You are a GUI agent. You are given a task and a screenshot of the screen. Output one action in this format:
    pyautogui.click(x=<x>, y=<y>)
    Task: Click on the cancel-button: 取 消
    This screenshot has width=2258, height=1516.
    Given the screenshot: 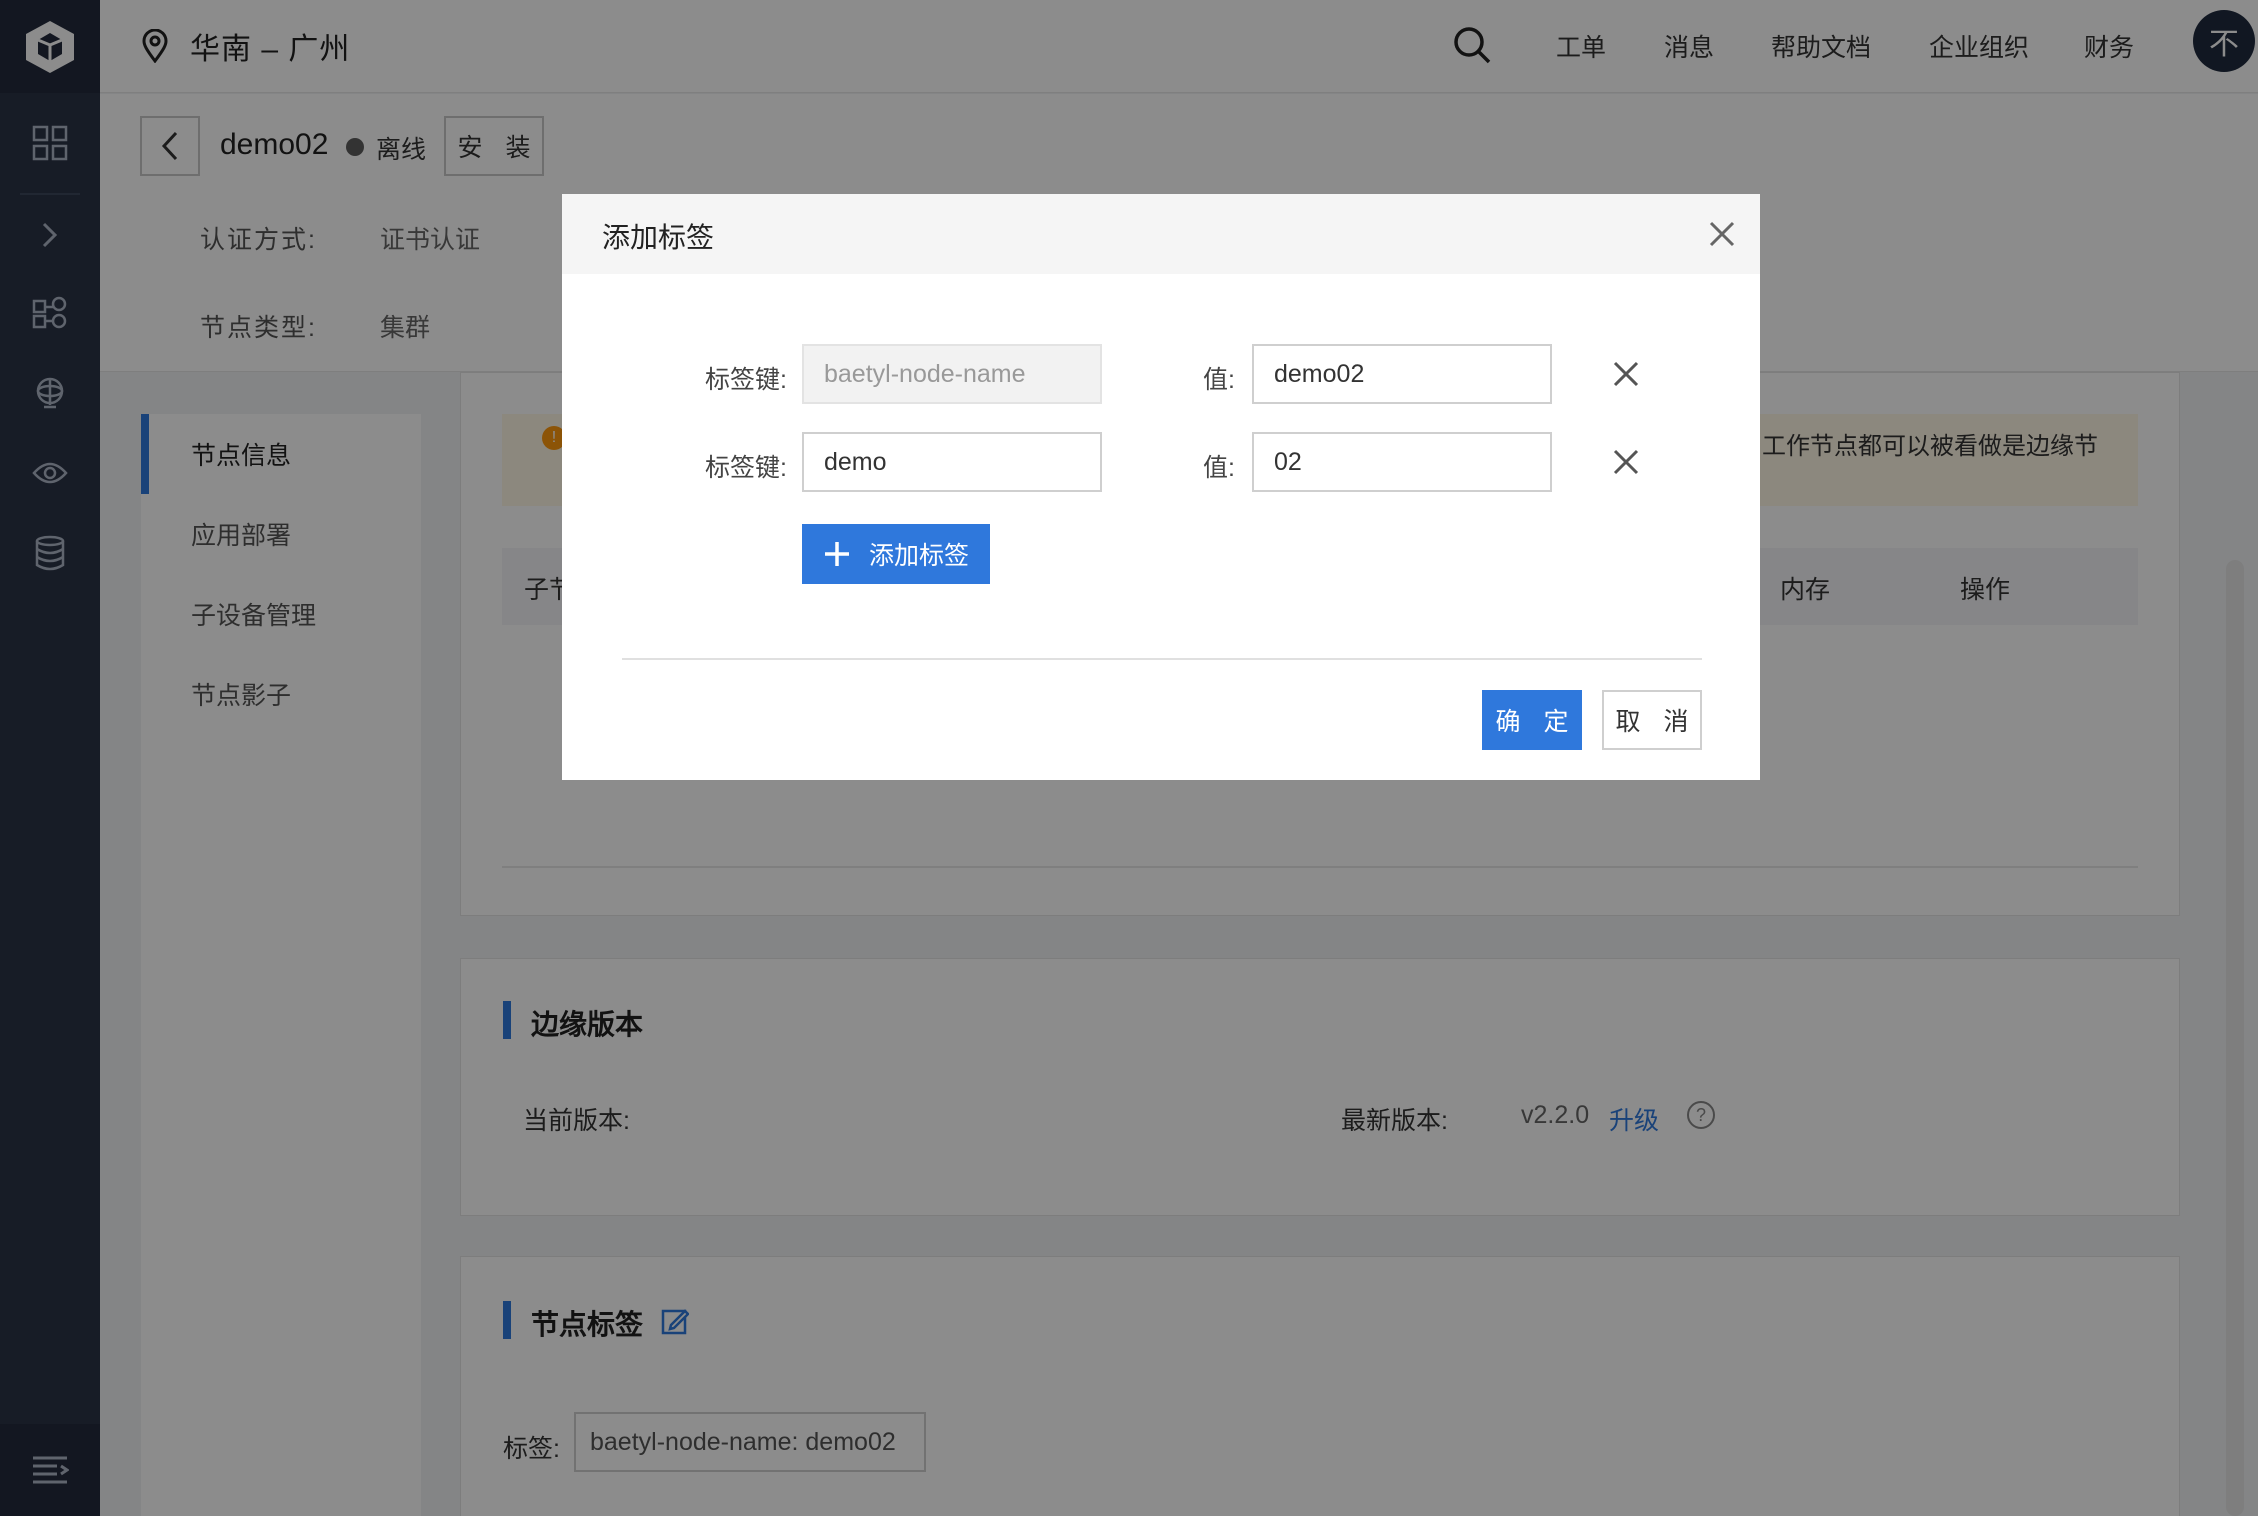 What is the action you would take?
    pyautogui.click(x=1652, y=720)
    